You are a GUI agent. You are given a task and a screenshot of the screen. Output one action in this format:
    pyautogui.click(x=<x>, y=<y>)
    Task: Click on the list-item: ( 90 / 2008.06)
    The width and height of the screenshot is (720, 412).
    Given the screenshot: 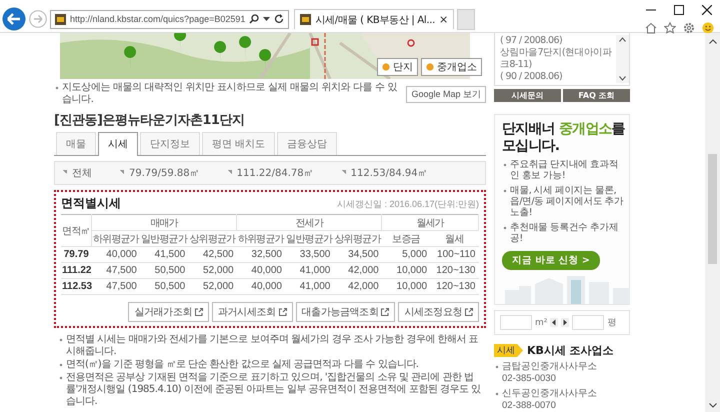 What is the action you would take?
    pyautogui.click(x=558, y=77)
    